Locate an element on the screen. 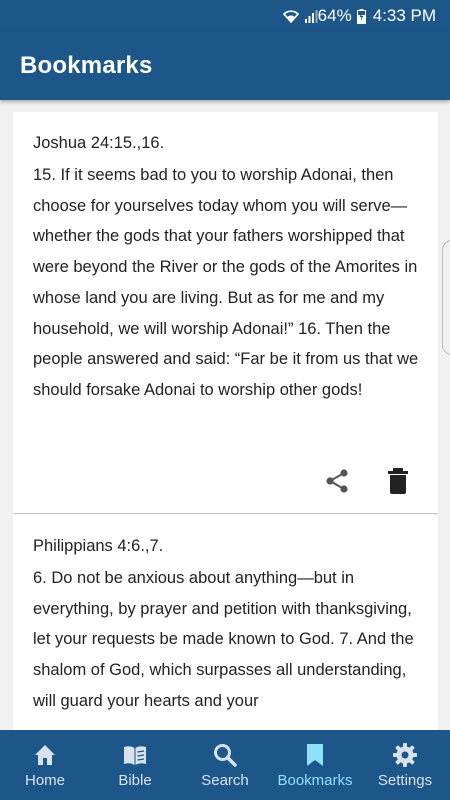  nav-settings: Settings is located at coordinates (405, 765).